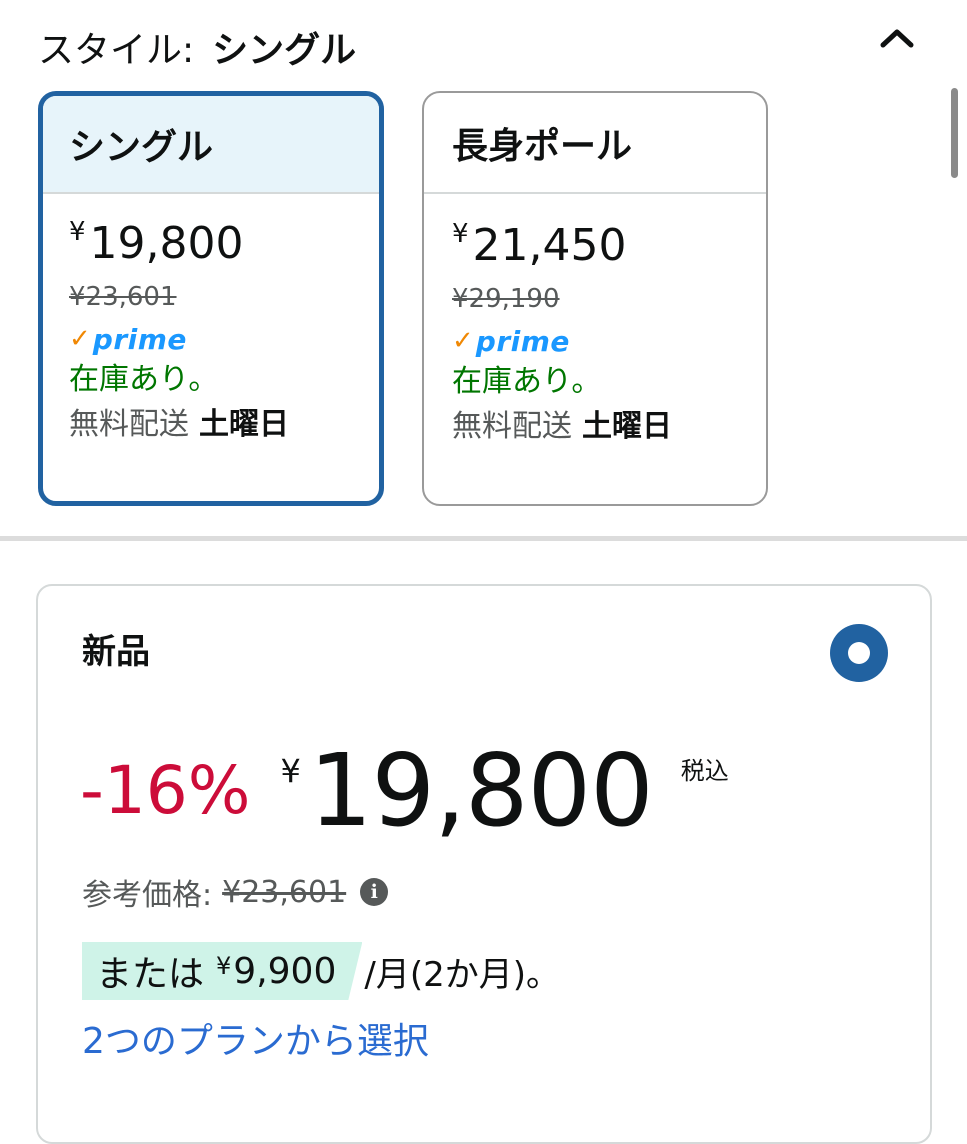 This screenshot has width=967, height=1144. What do you see at coordinates (123, 297) in the screenshot?
I see `list-price: ¥23,601` at bounding box center [123, 297].